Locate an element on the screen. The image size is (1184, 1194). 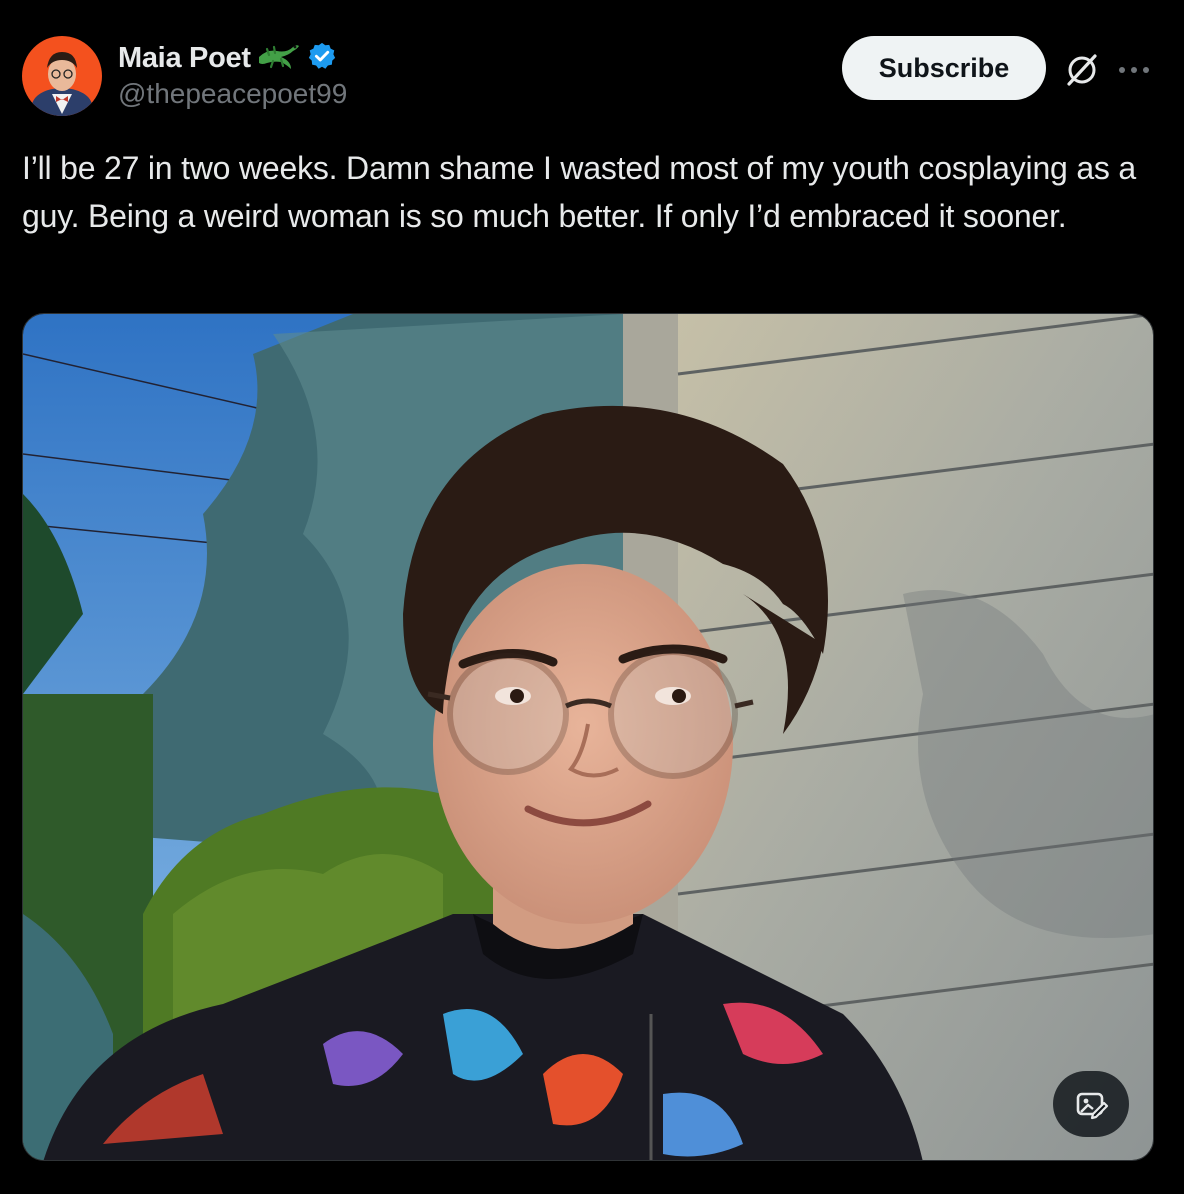
verified-badge-icon is located at coordinates (322, 58).